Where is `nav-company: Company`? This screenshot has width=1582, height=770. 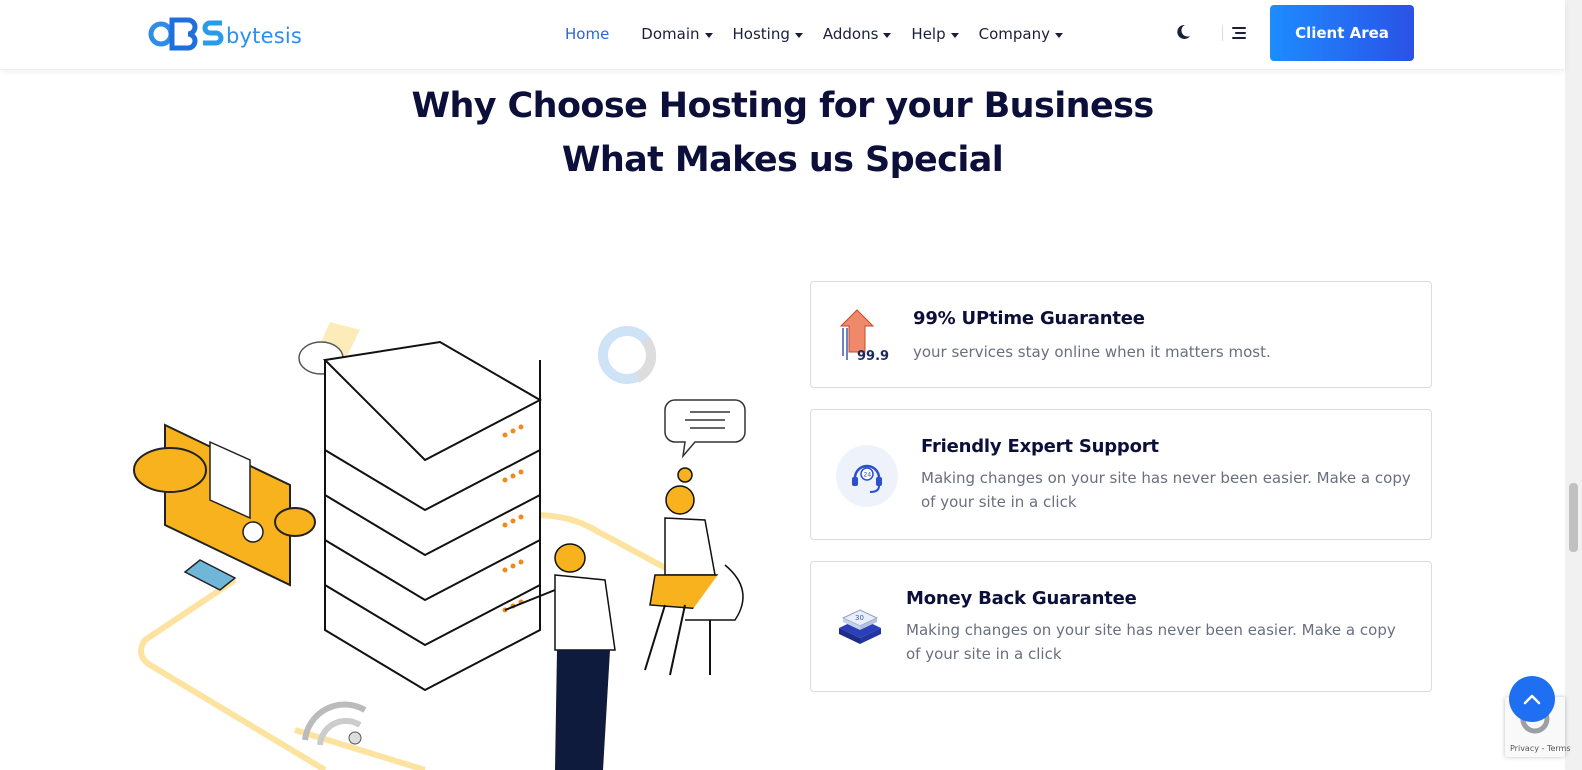
nav-company: Company is located at coordinates (1021, 34).